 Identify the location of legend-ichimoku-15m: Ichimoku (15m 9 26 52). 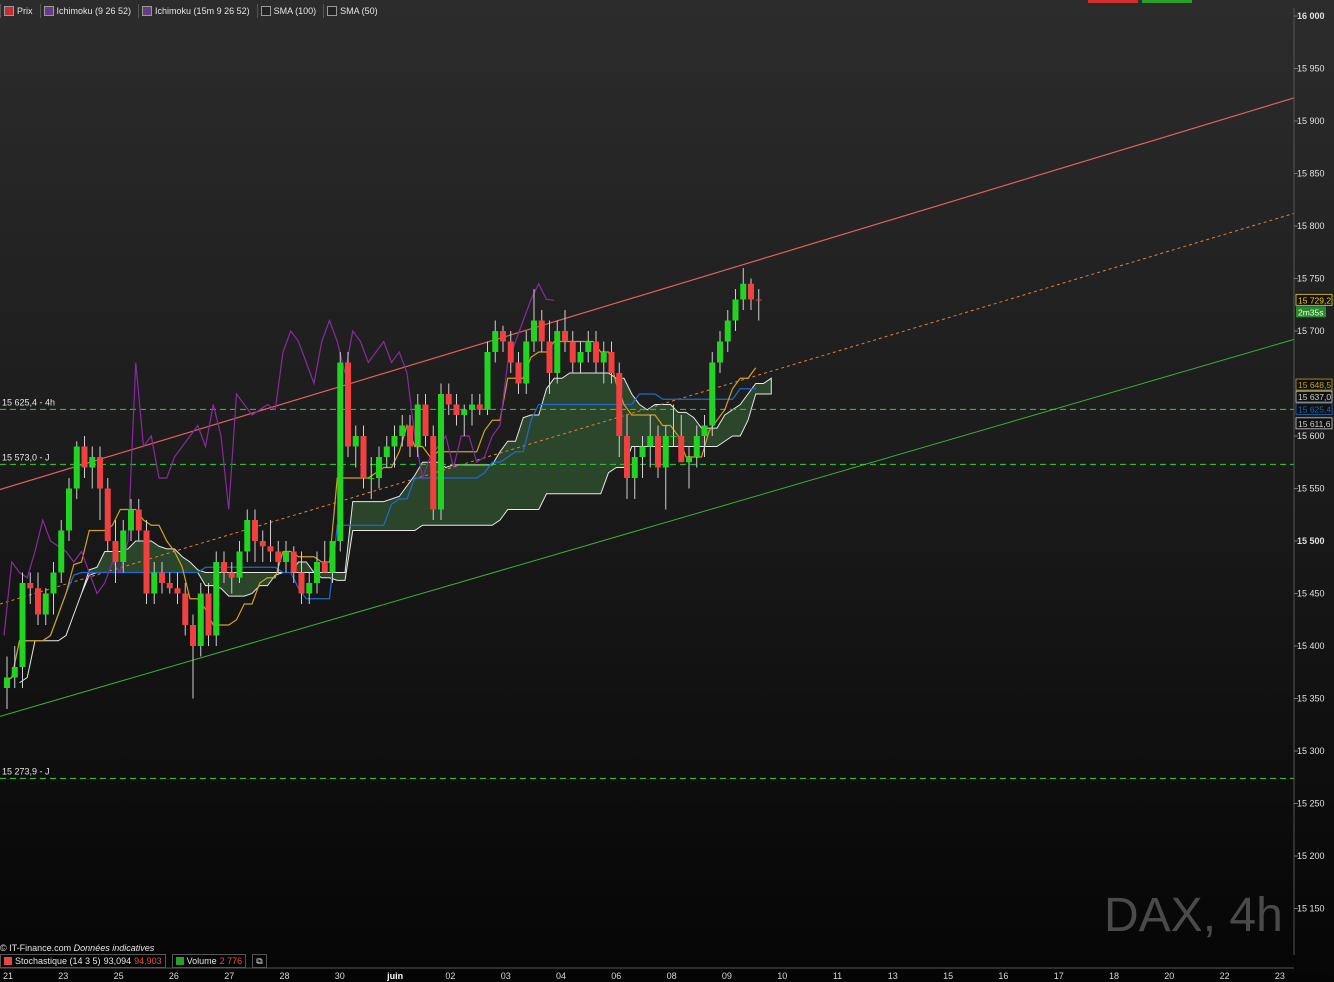
(195, 11).